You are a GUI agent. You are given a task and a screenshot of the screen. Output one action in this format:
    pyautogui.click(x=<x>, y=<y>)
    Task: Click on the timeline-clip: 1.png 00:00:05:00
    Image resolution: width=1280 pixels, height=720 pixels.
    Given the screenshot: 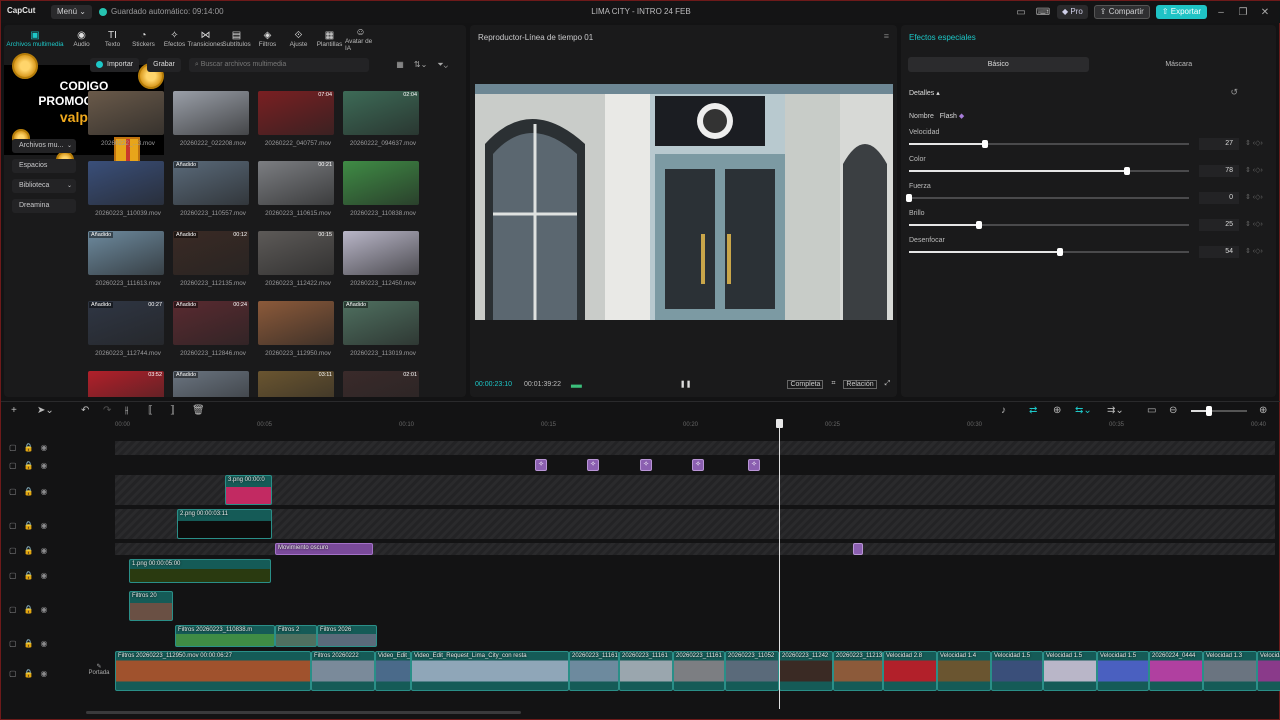 What is the action you would take?
    pyautogui.click(x=200, y=571)
    